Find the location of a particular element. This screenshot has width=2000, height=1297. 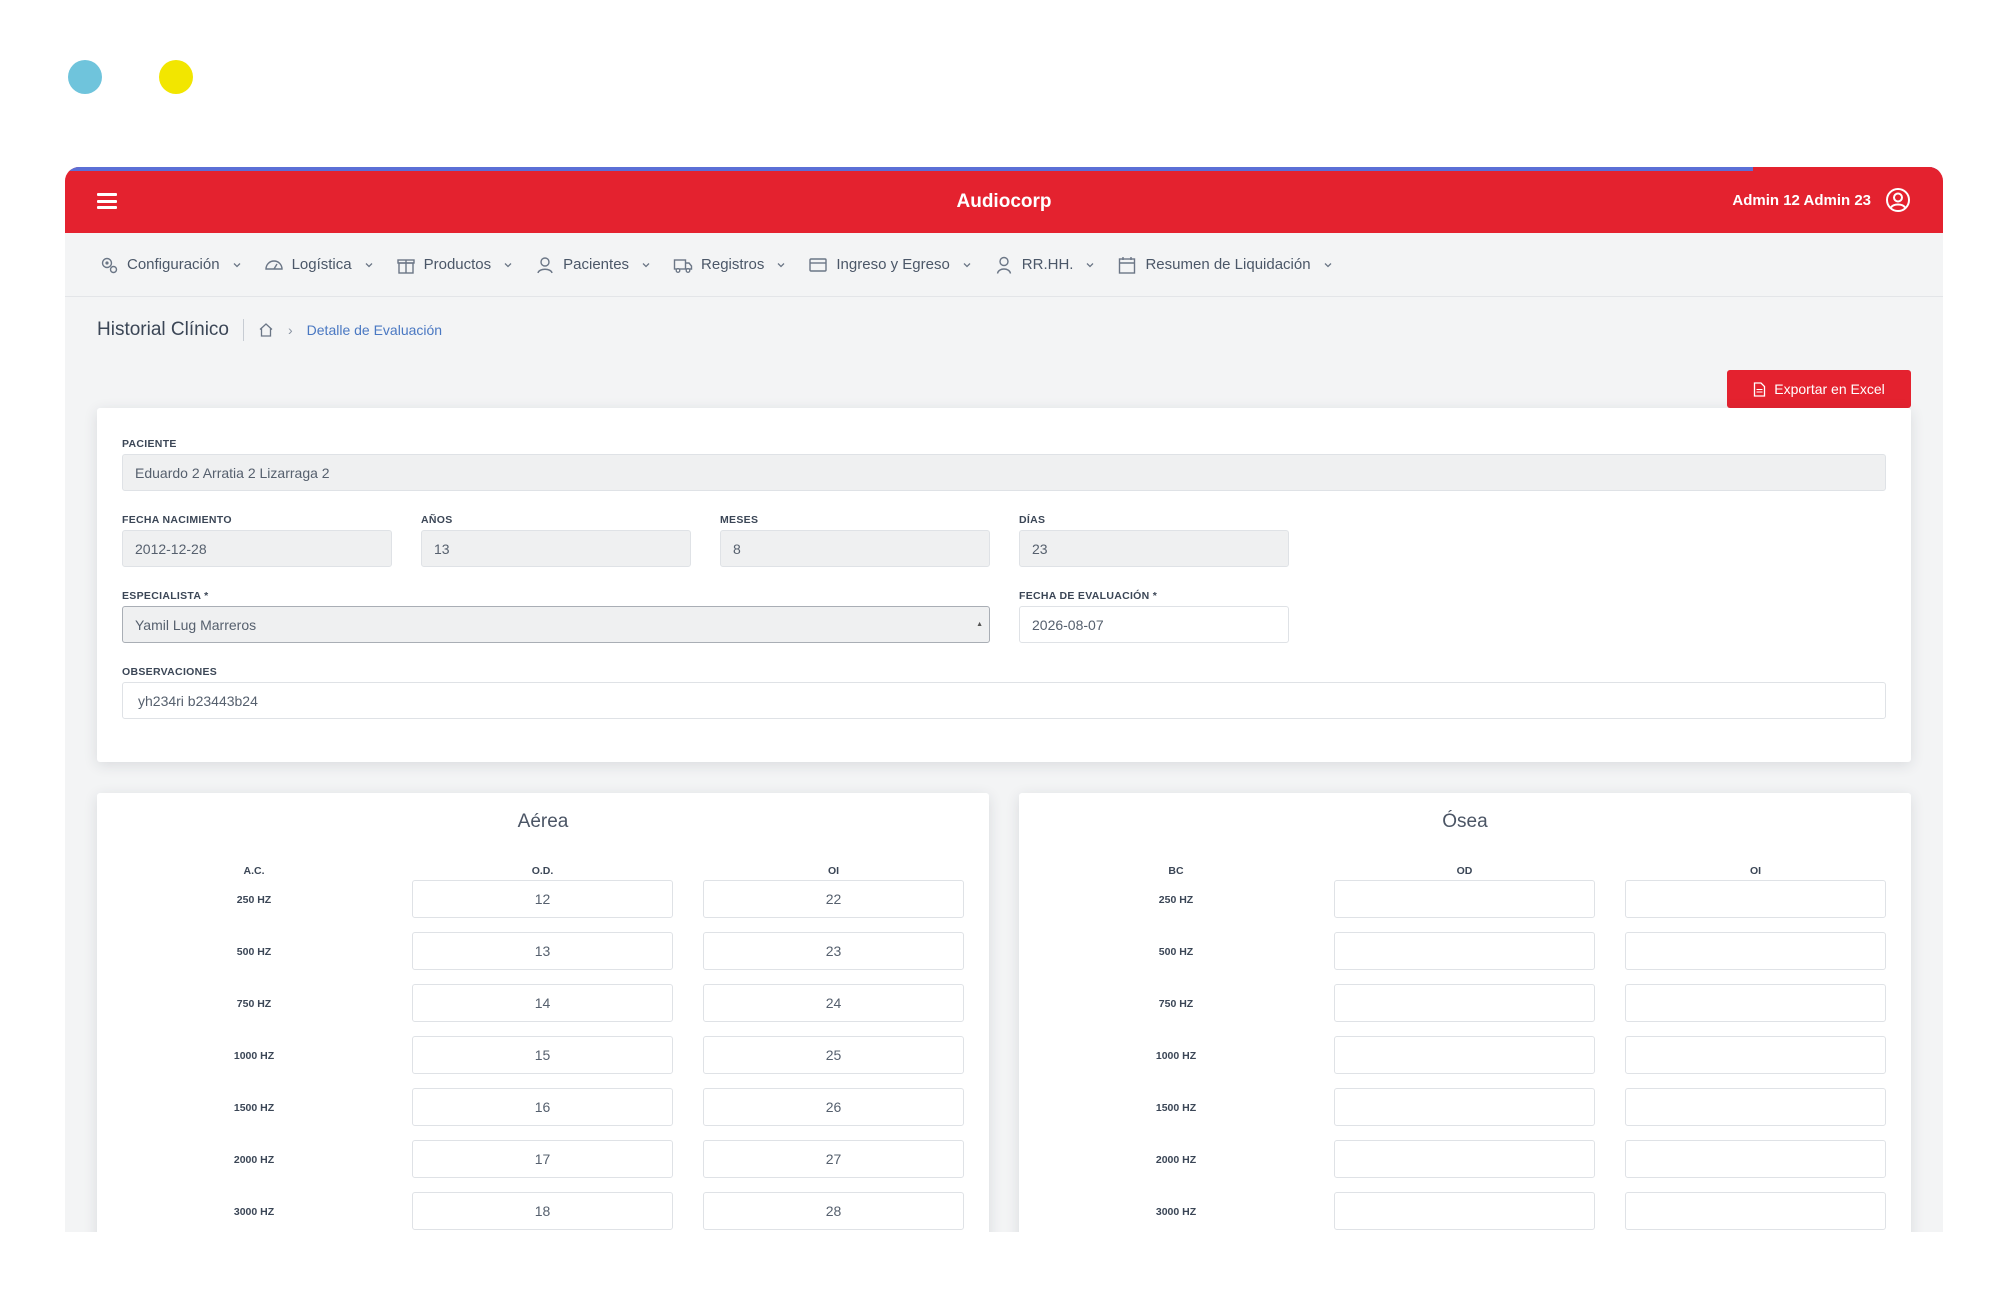

oi-input: 22 is located at coordinates (833, 899).